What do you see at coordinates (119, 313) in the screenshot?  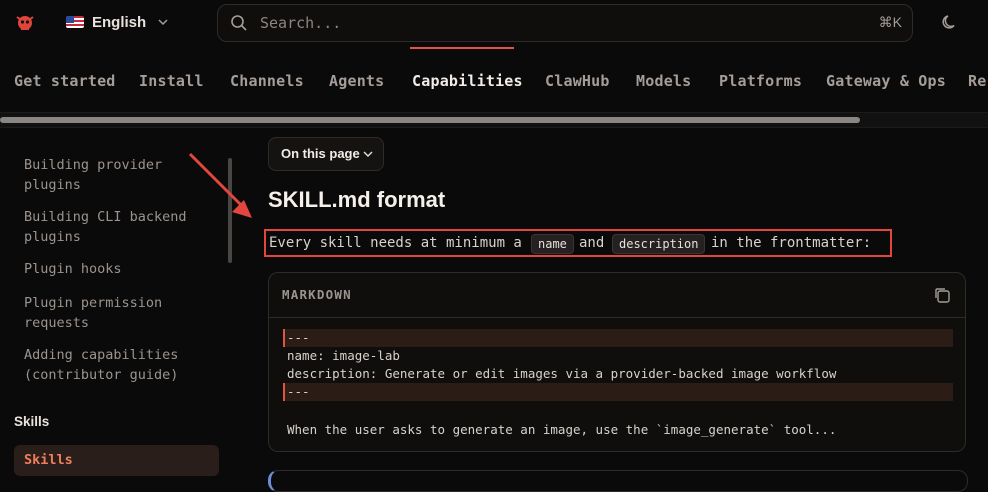 I see `sidebar-item-plugin-permission-requests: Plugin permission requests` at bounding box center [119, 313].